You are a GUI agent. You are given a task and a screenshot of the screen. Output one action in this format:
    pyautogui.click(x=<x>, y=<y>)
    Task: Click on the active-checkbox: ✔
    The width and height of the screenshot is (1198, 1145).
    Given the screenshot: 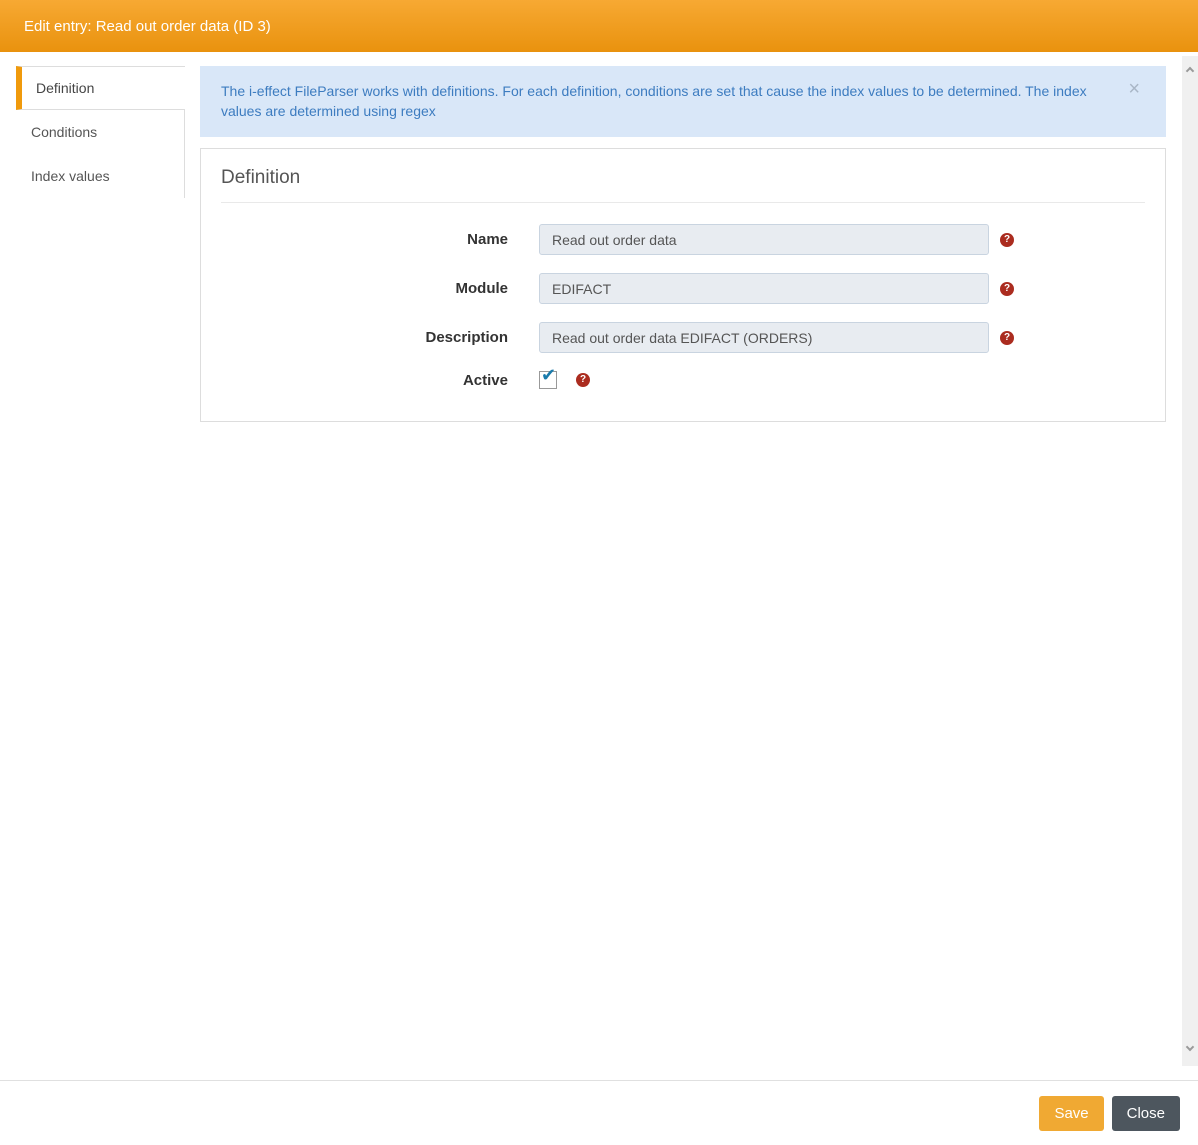 What is the action you would take?
    pyautogui.click(x=548, y=377)
    